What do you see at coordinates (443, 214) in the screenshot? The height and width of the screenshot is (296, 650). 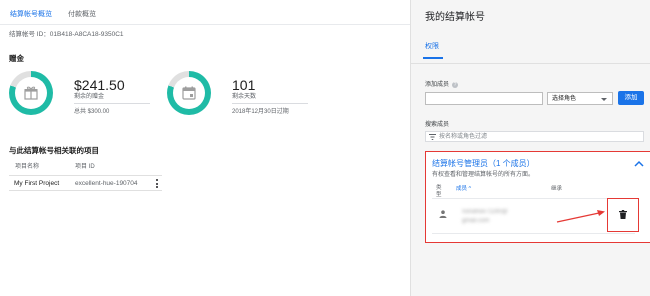 I see `person-icon` at bounding box center [443, 214].